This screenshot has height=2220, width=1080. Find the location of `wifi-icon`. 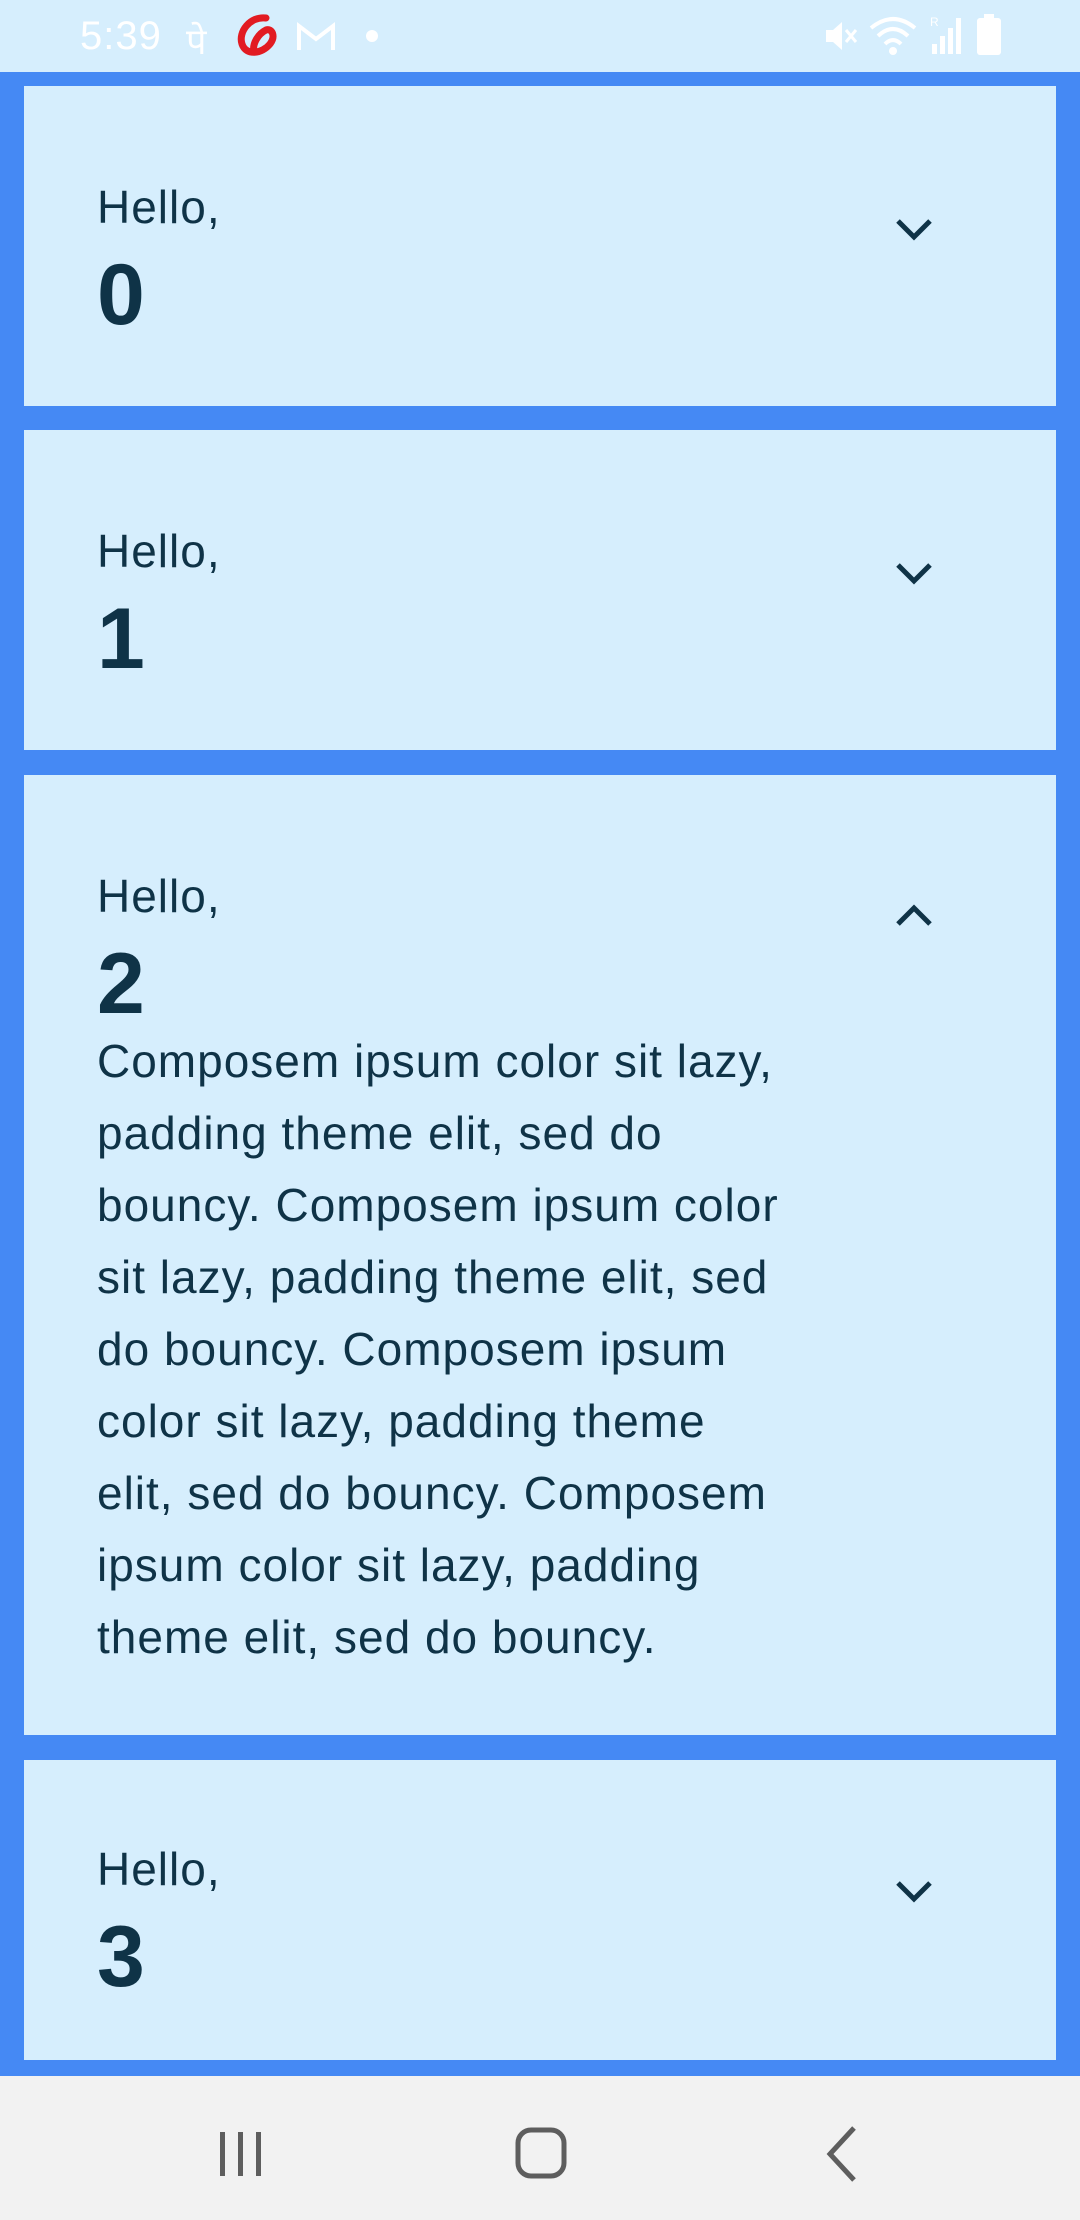

wifi-icon is located at coordinates (893, 36).